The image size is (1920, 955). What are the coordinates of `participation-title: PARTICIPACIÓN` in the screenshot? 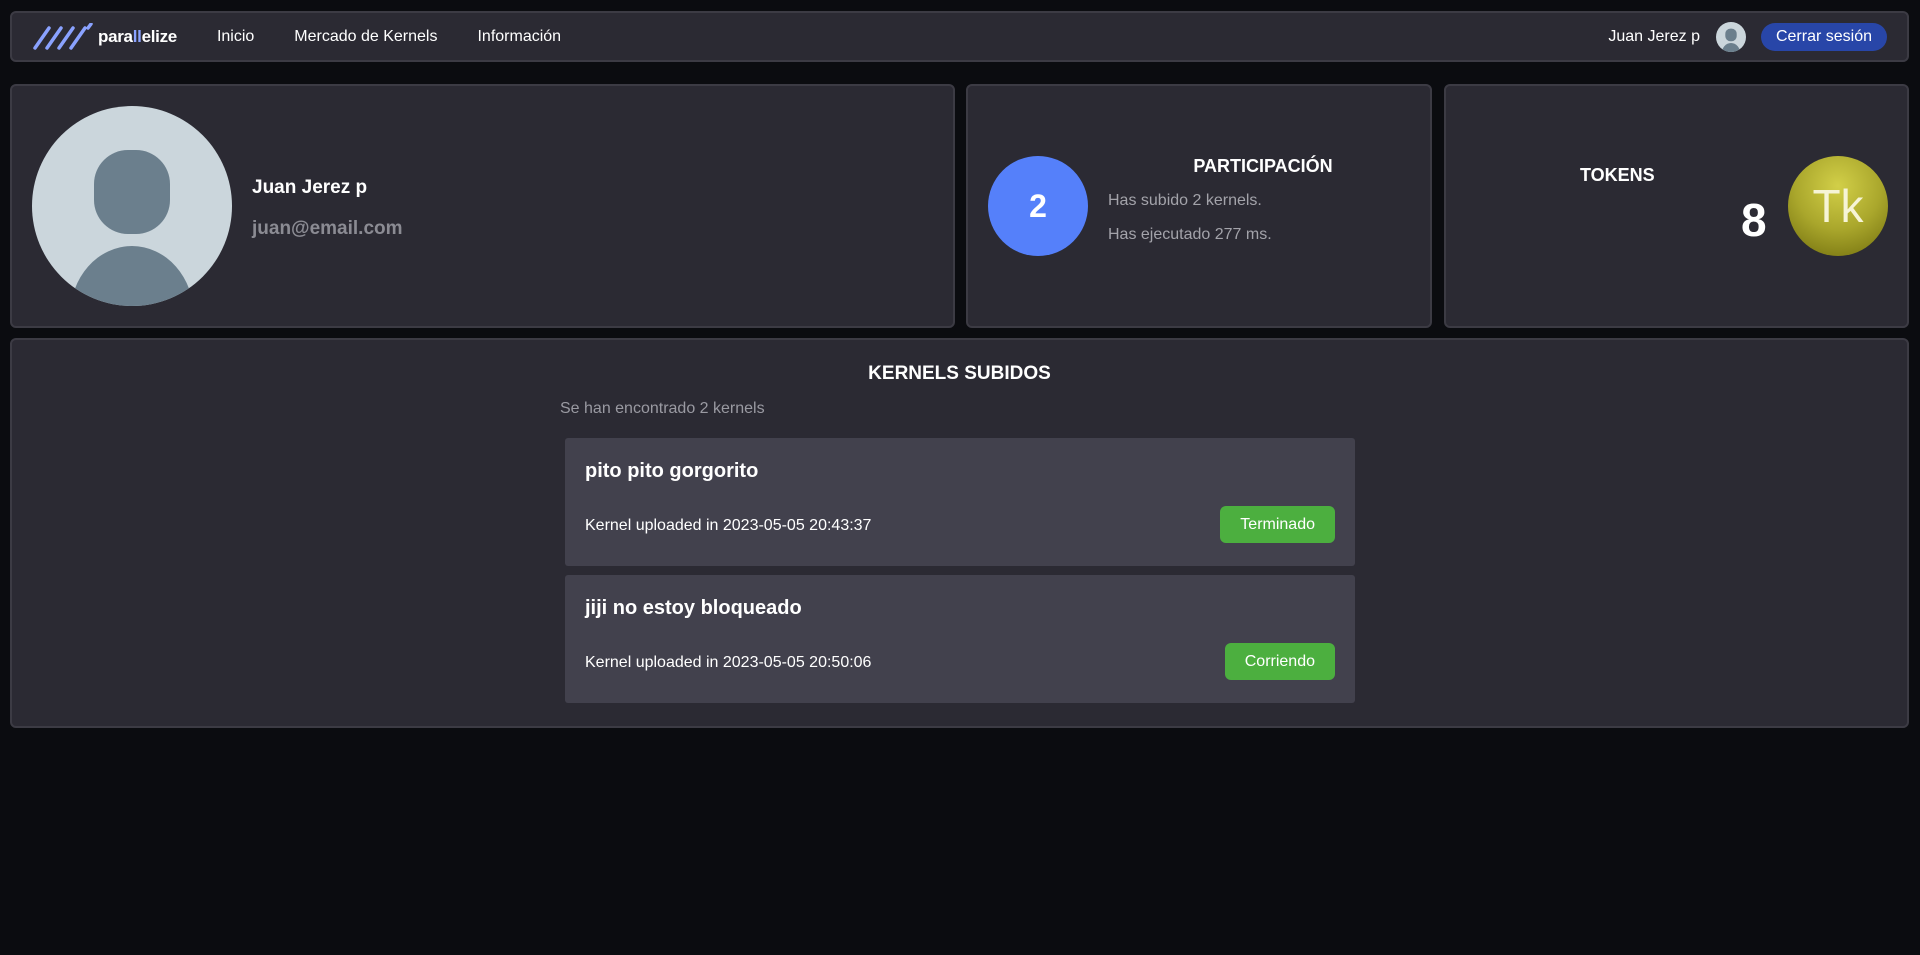 It's located at (1263, 166).